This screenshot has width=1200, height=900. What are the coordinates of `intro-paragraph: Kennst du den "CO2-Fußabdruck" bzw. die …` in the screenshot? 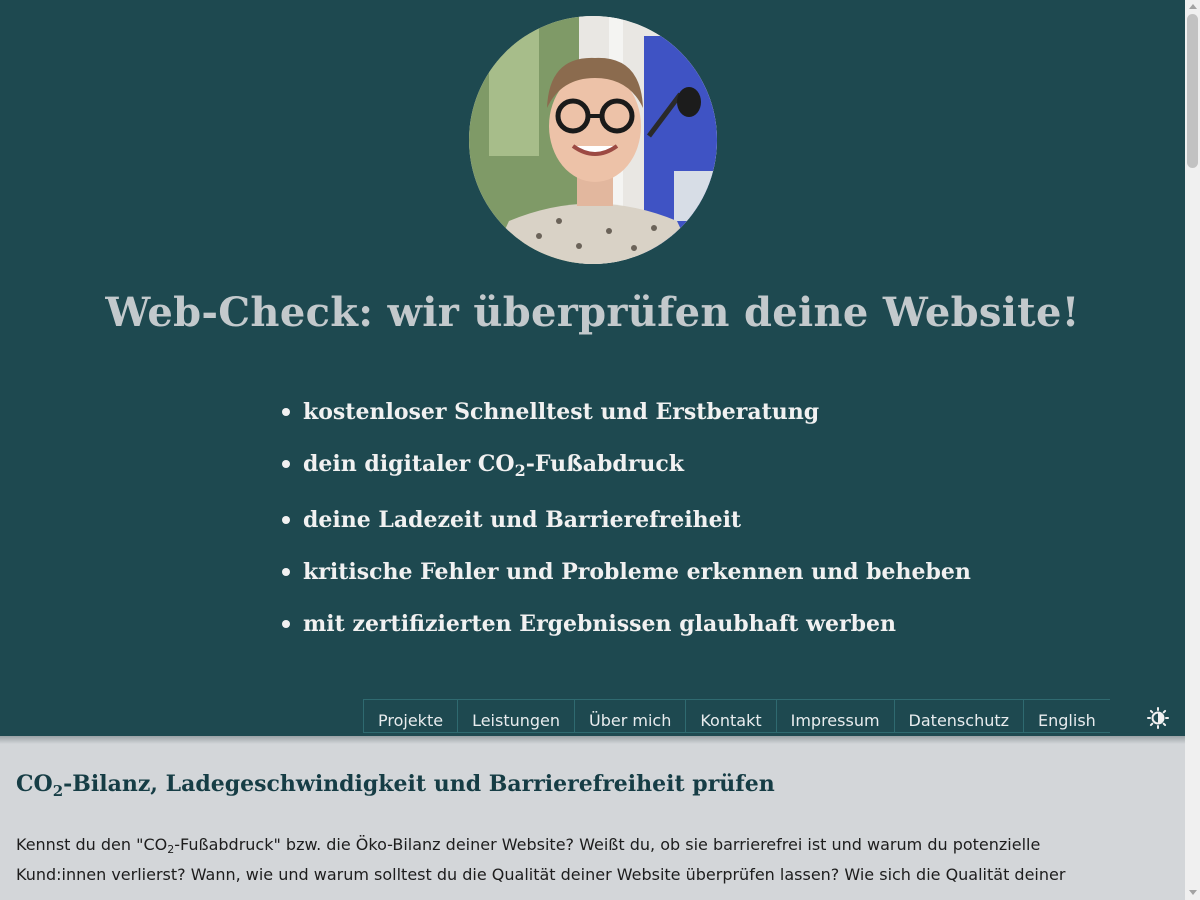 It's located at (541, 859).